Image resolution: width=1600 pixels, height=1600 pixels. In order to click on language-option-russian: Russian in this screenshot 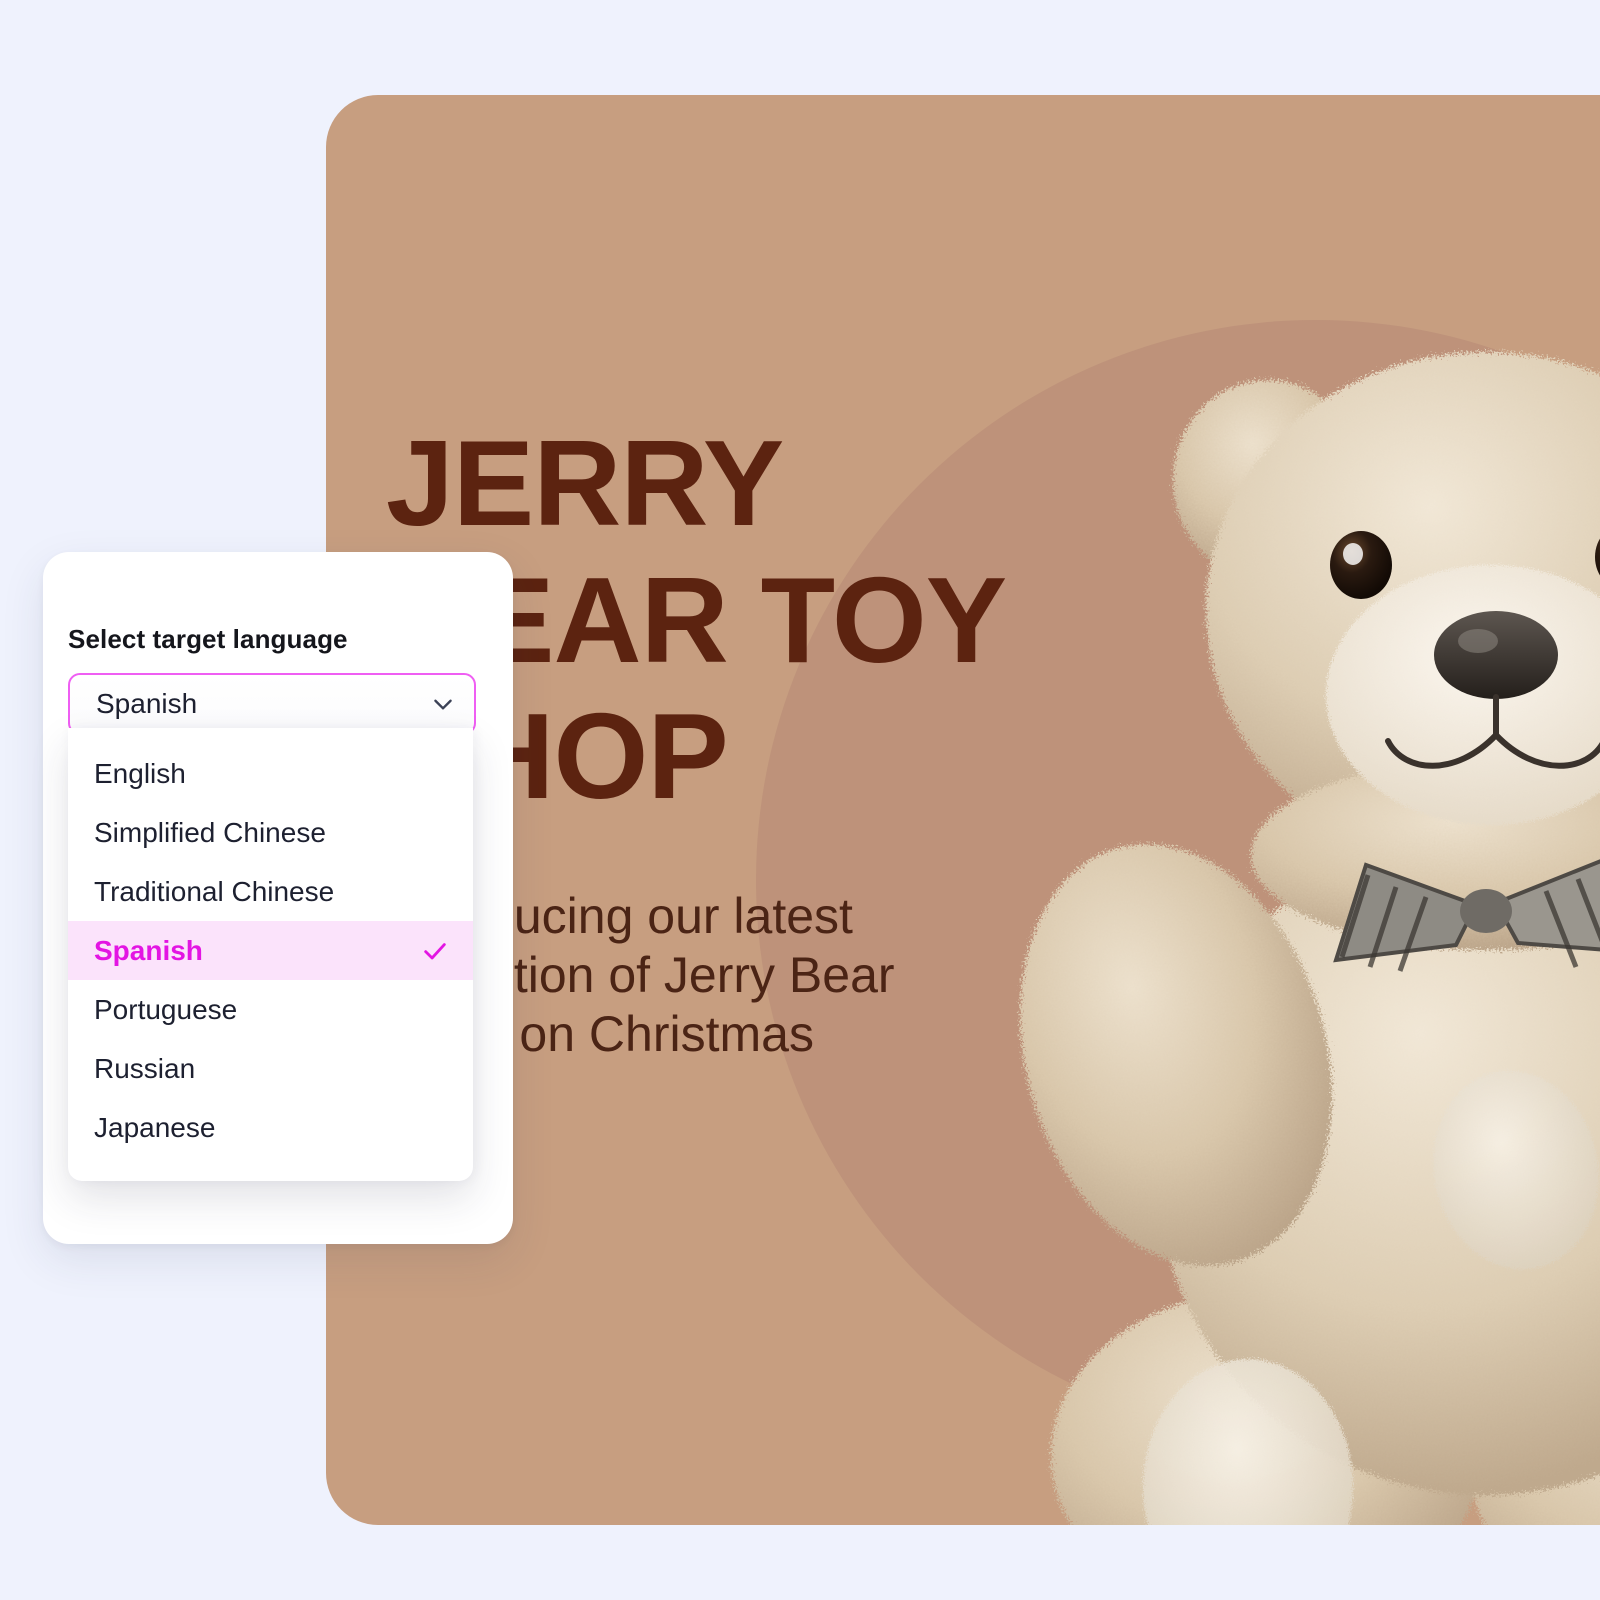, I will do `click(270, 1068)`.